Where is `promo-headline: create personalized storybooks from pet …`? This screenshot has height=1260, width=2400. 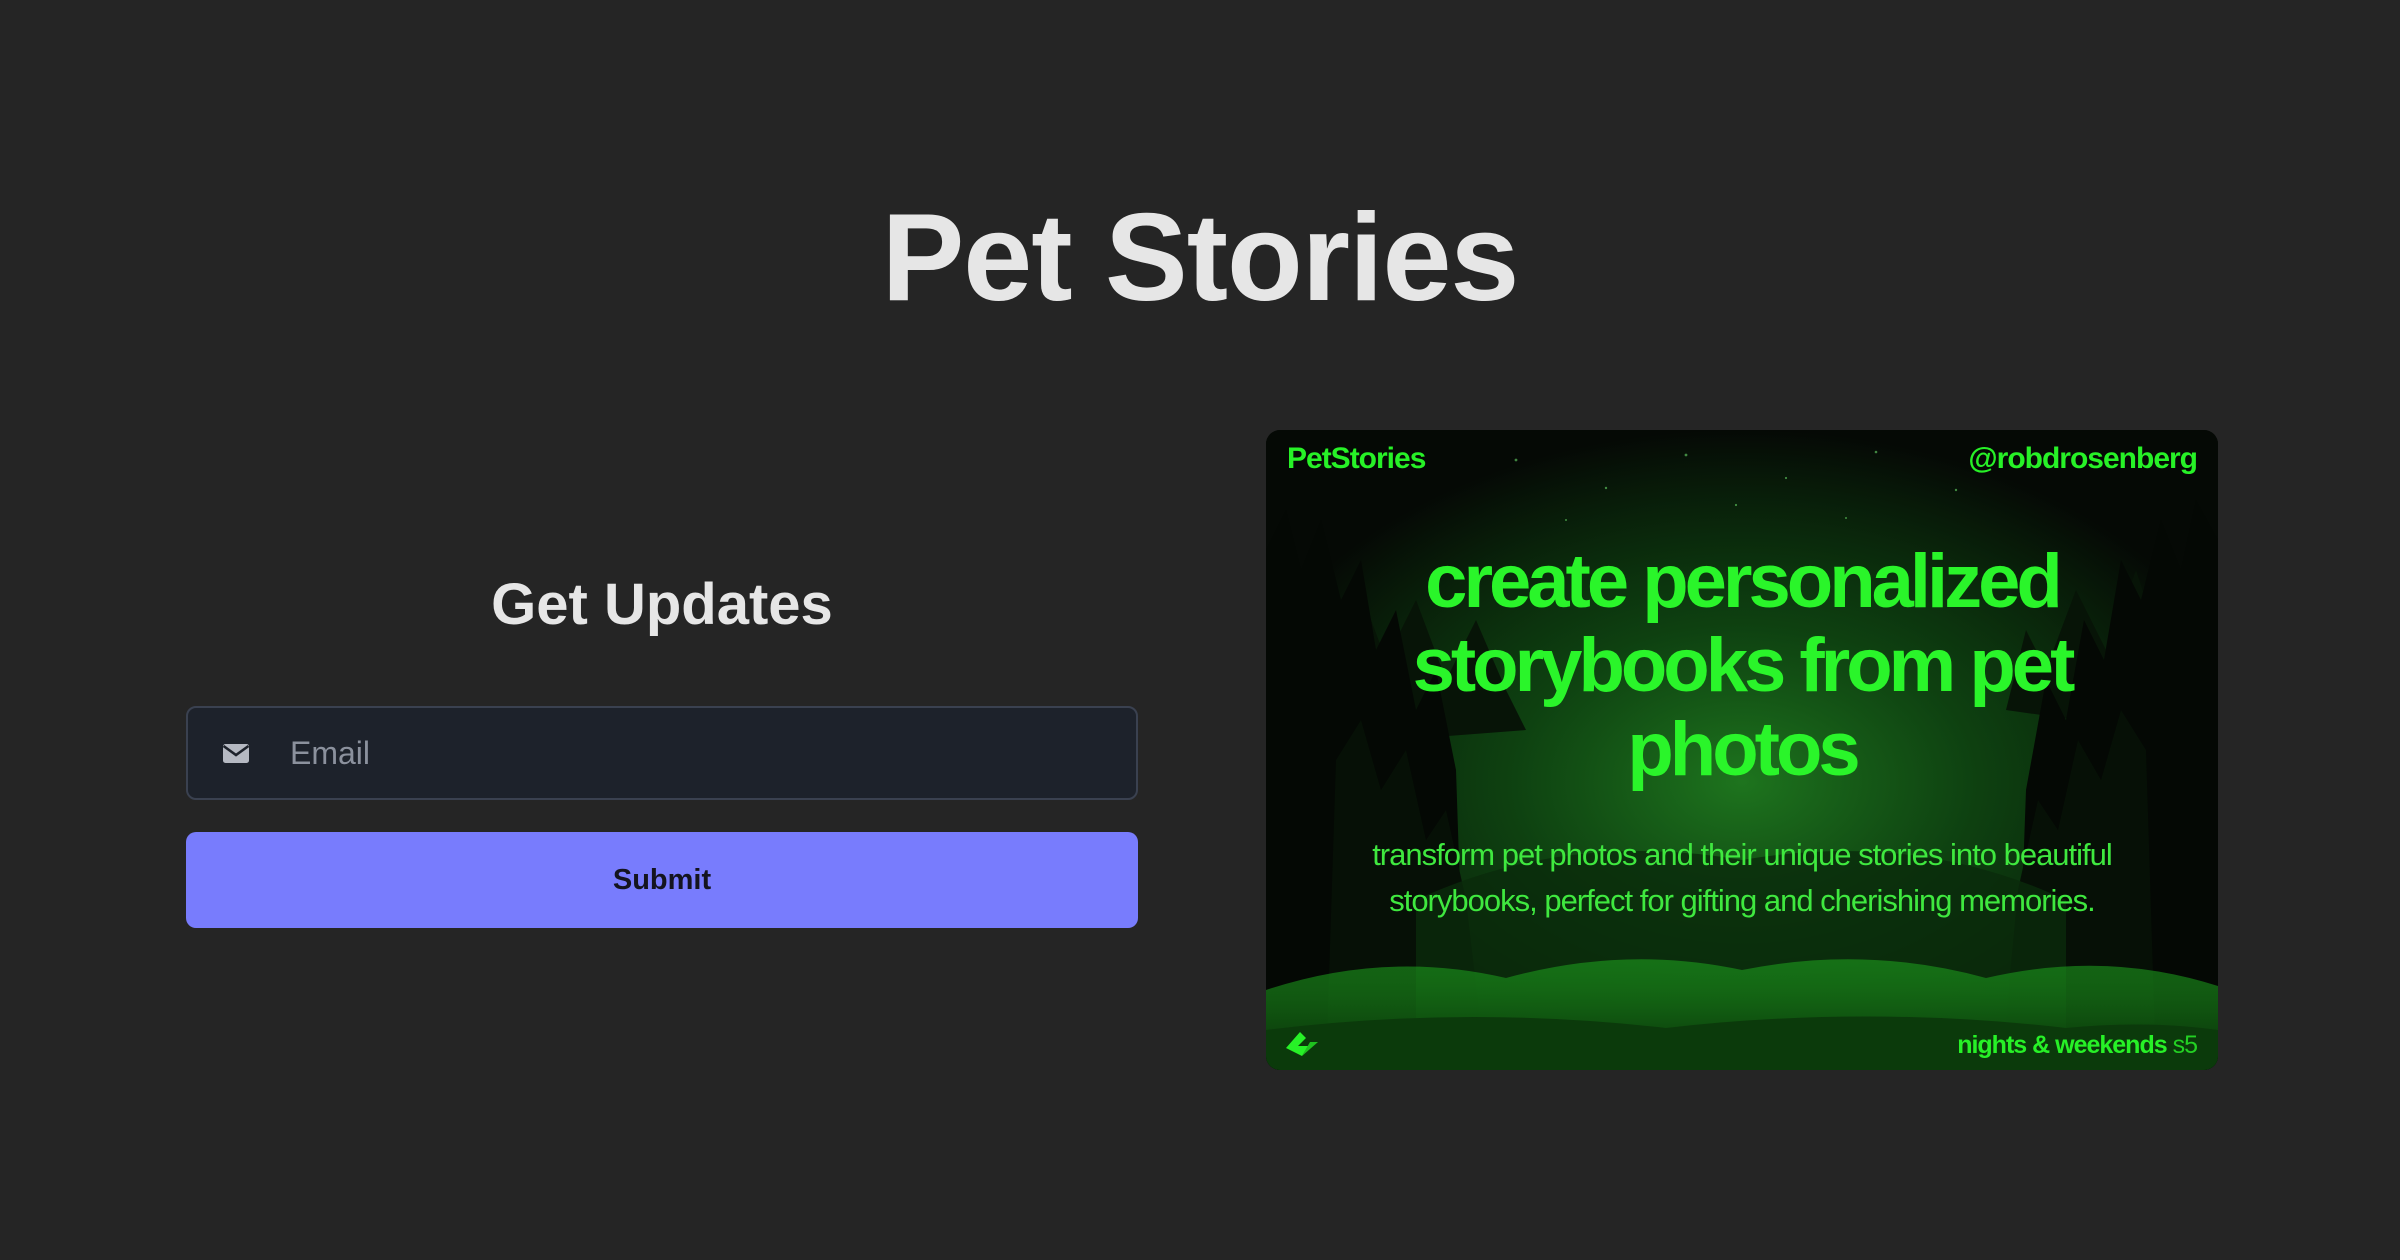 promo-headline: create personalized storybooks from pet … is located at coordinates (1744, 665).